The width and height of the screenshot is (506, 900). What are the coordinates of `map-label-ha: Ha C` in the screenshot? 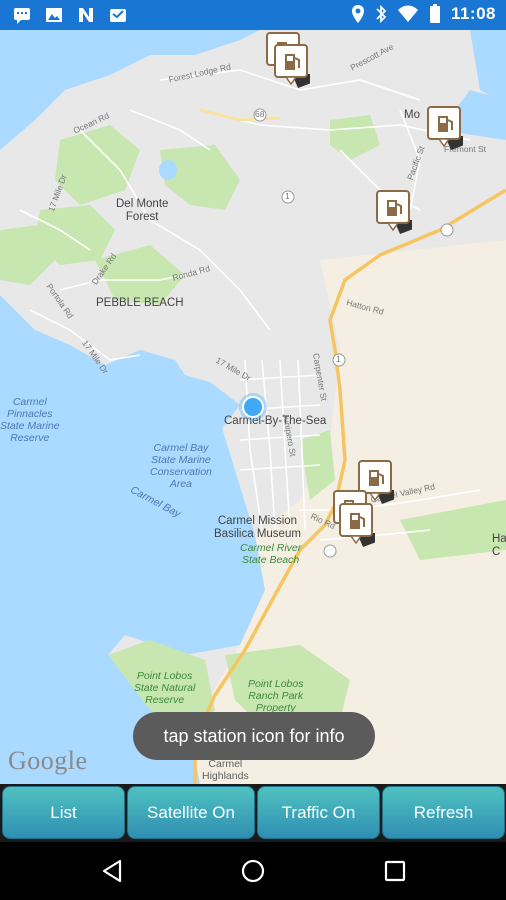 It's located at (499, 545).